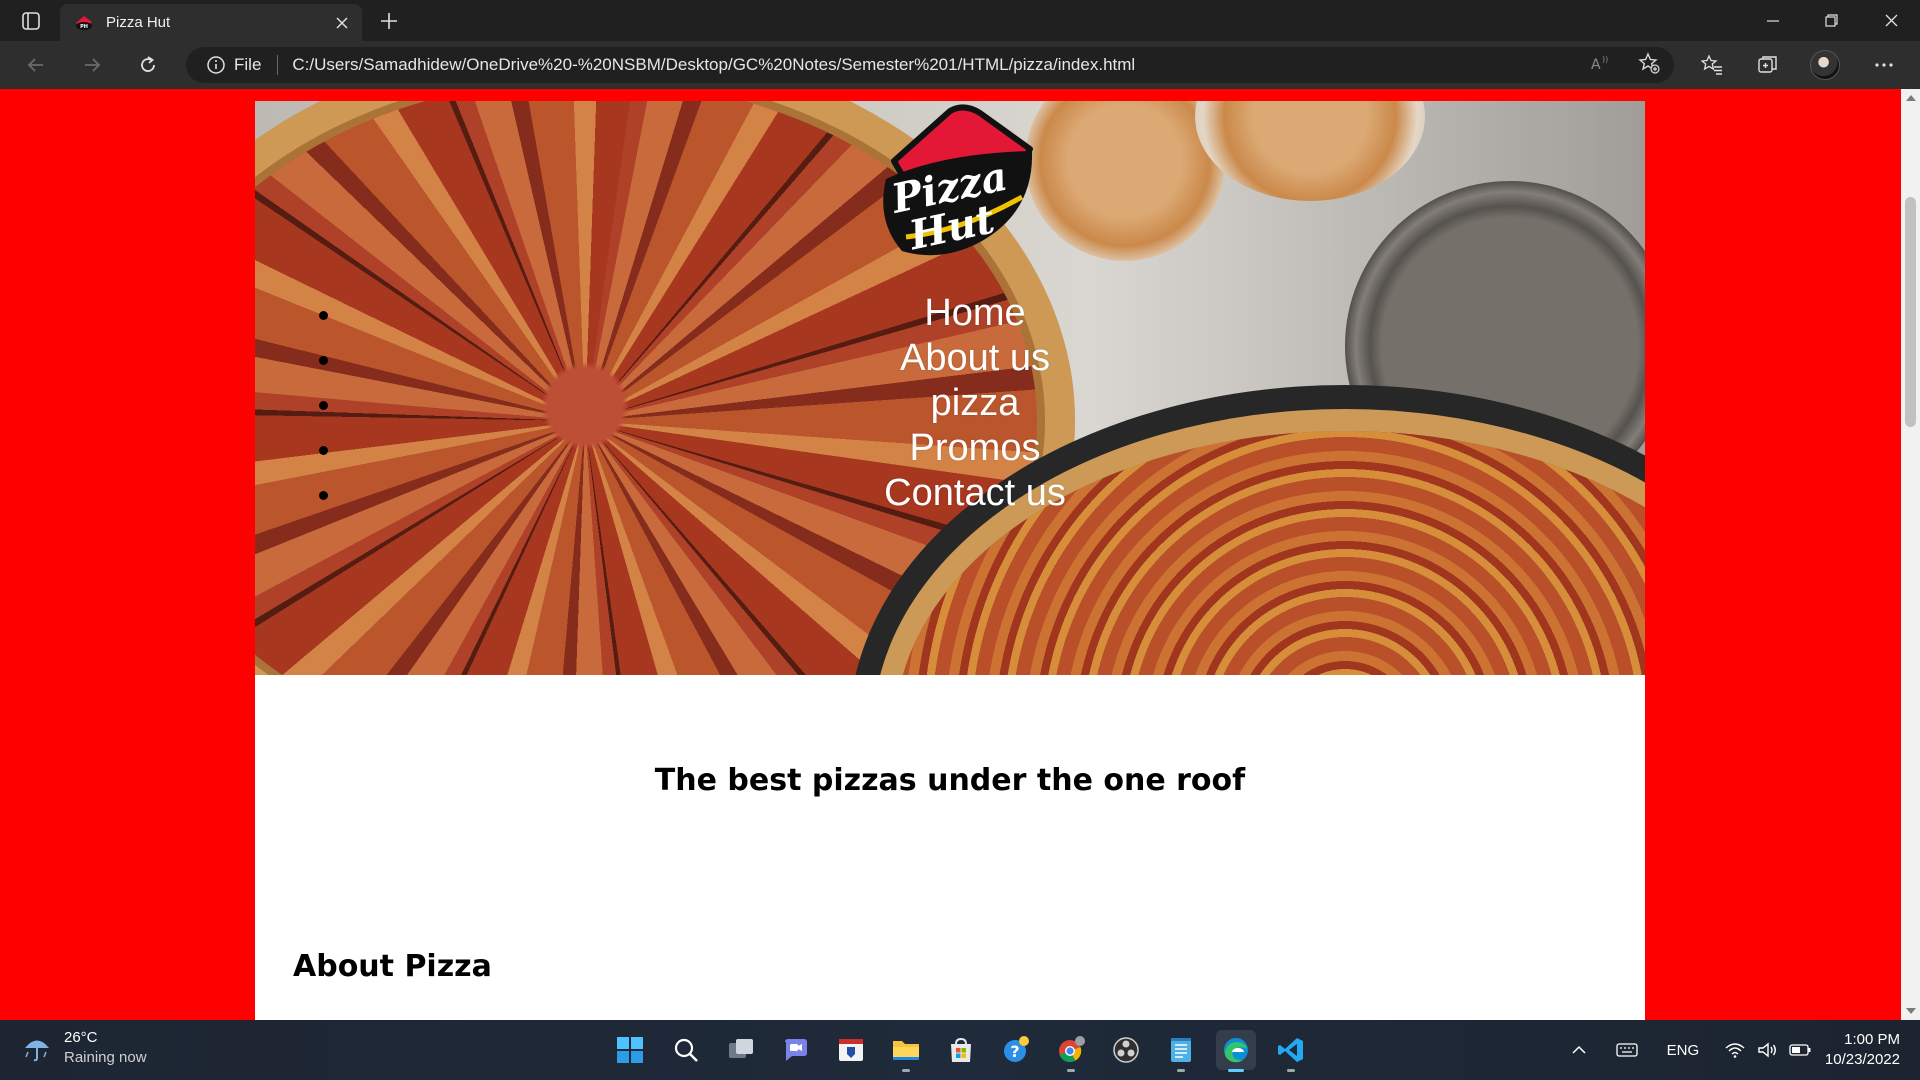 This screenshot has width=1920, height=1080. I want to click on windows-start-icon, so click(630, 1050).